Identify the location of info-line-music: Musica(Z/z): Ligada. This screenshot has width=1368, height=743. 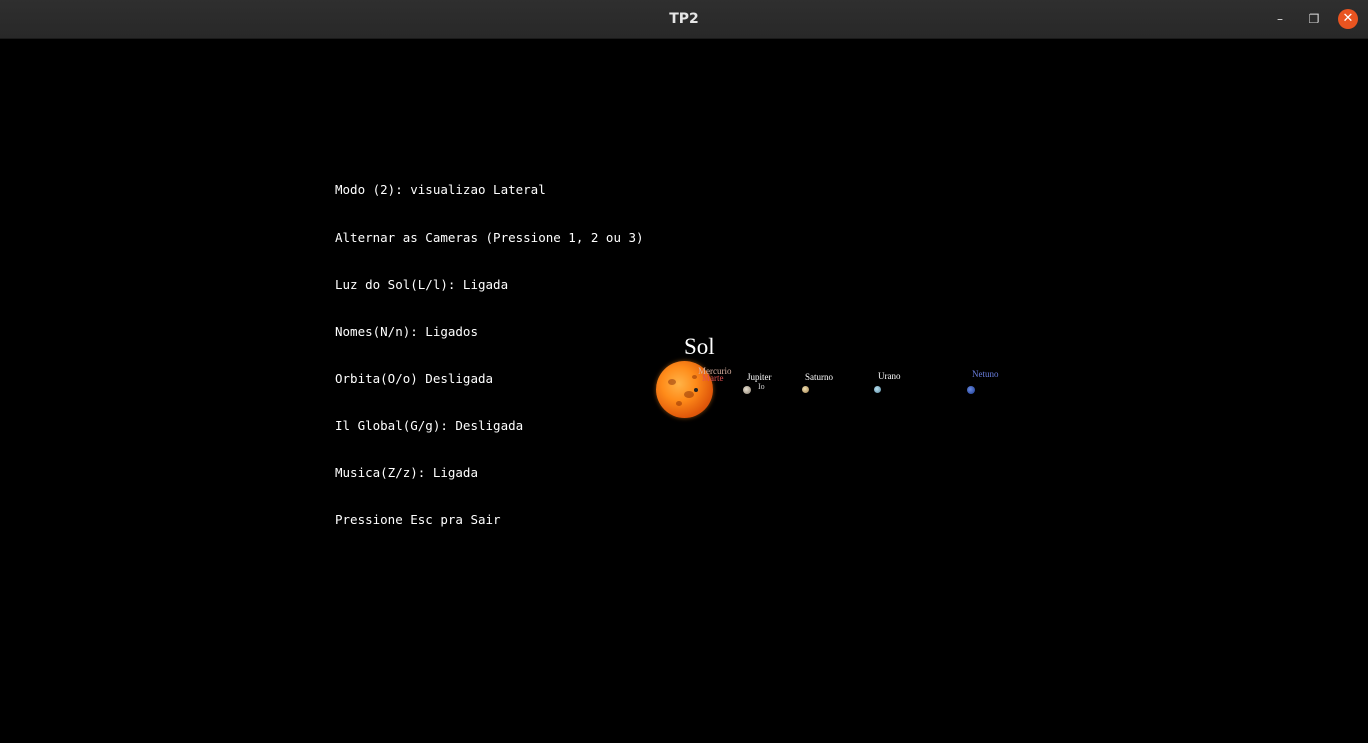
(406, 473).